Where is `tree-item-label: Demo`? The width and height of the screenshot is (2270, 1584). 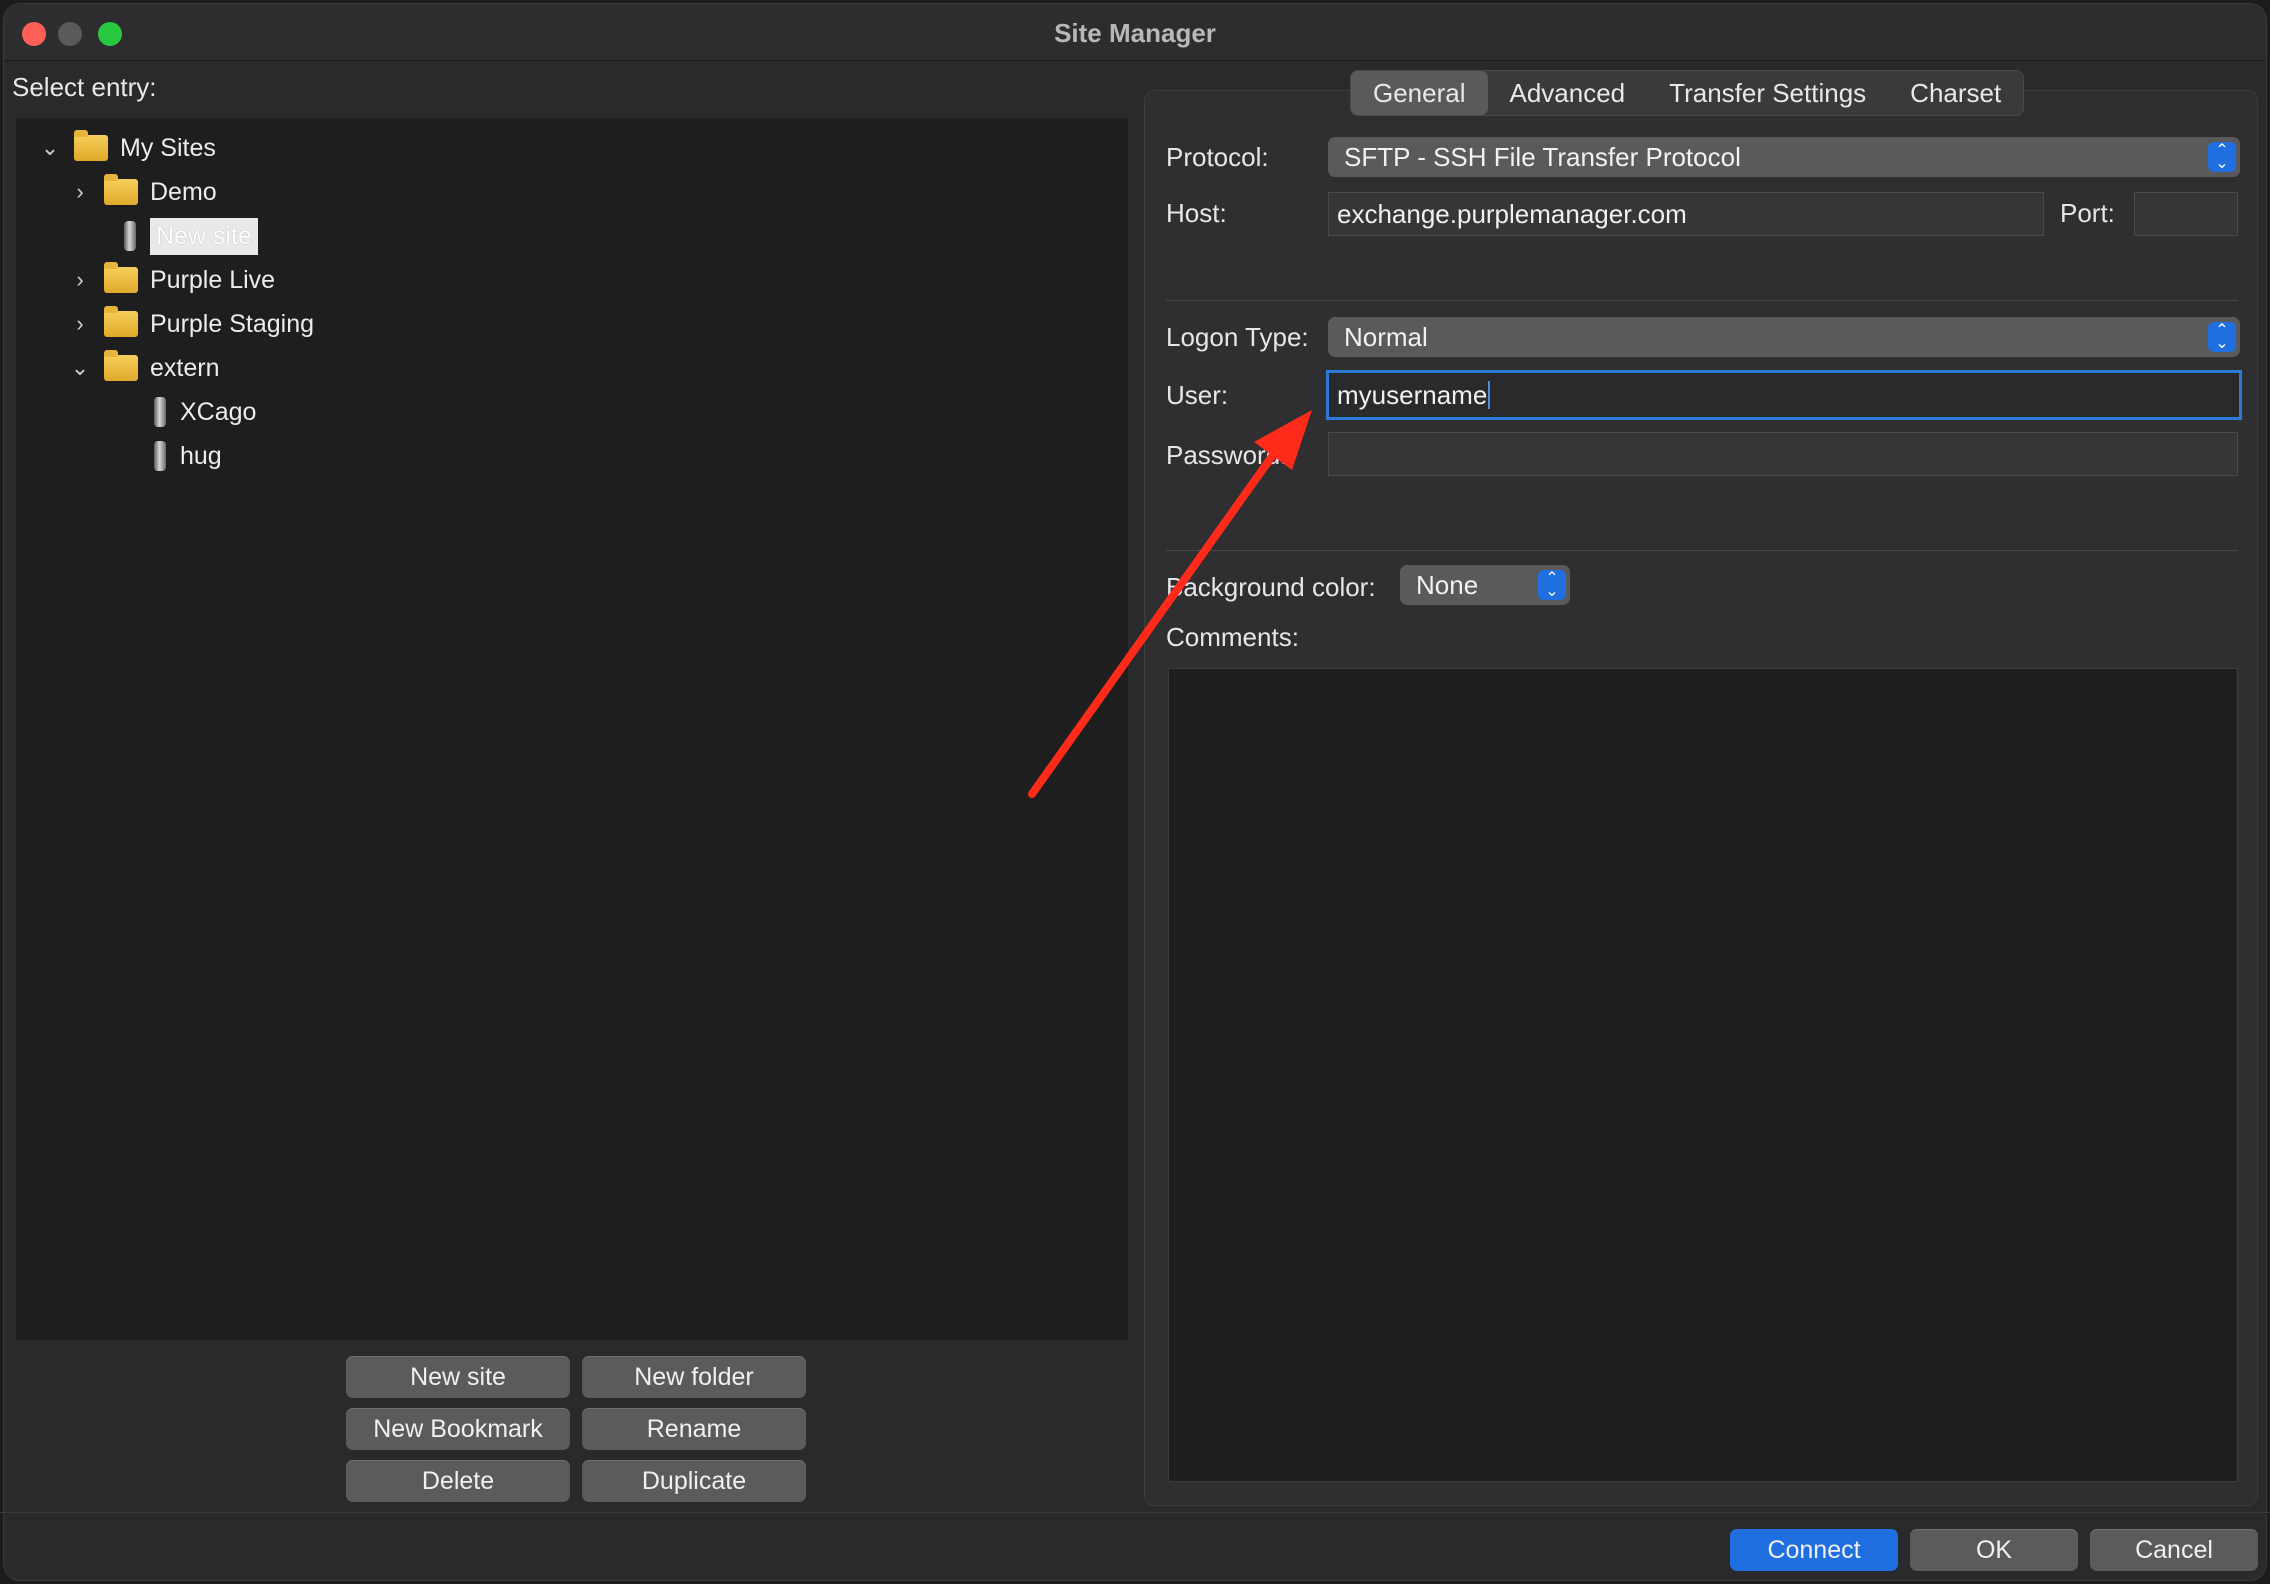 tree-item-label: Demo is located at coordinates (183, 191).